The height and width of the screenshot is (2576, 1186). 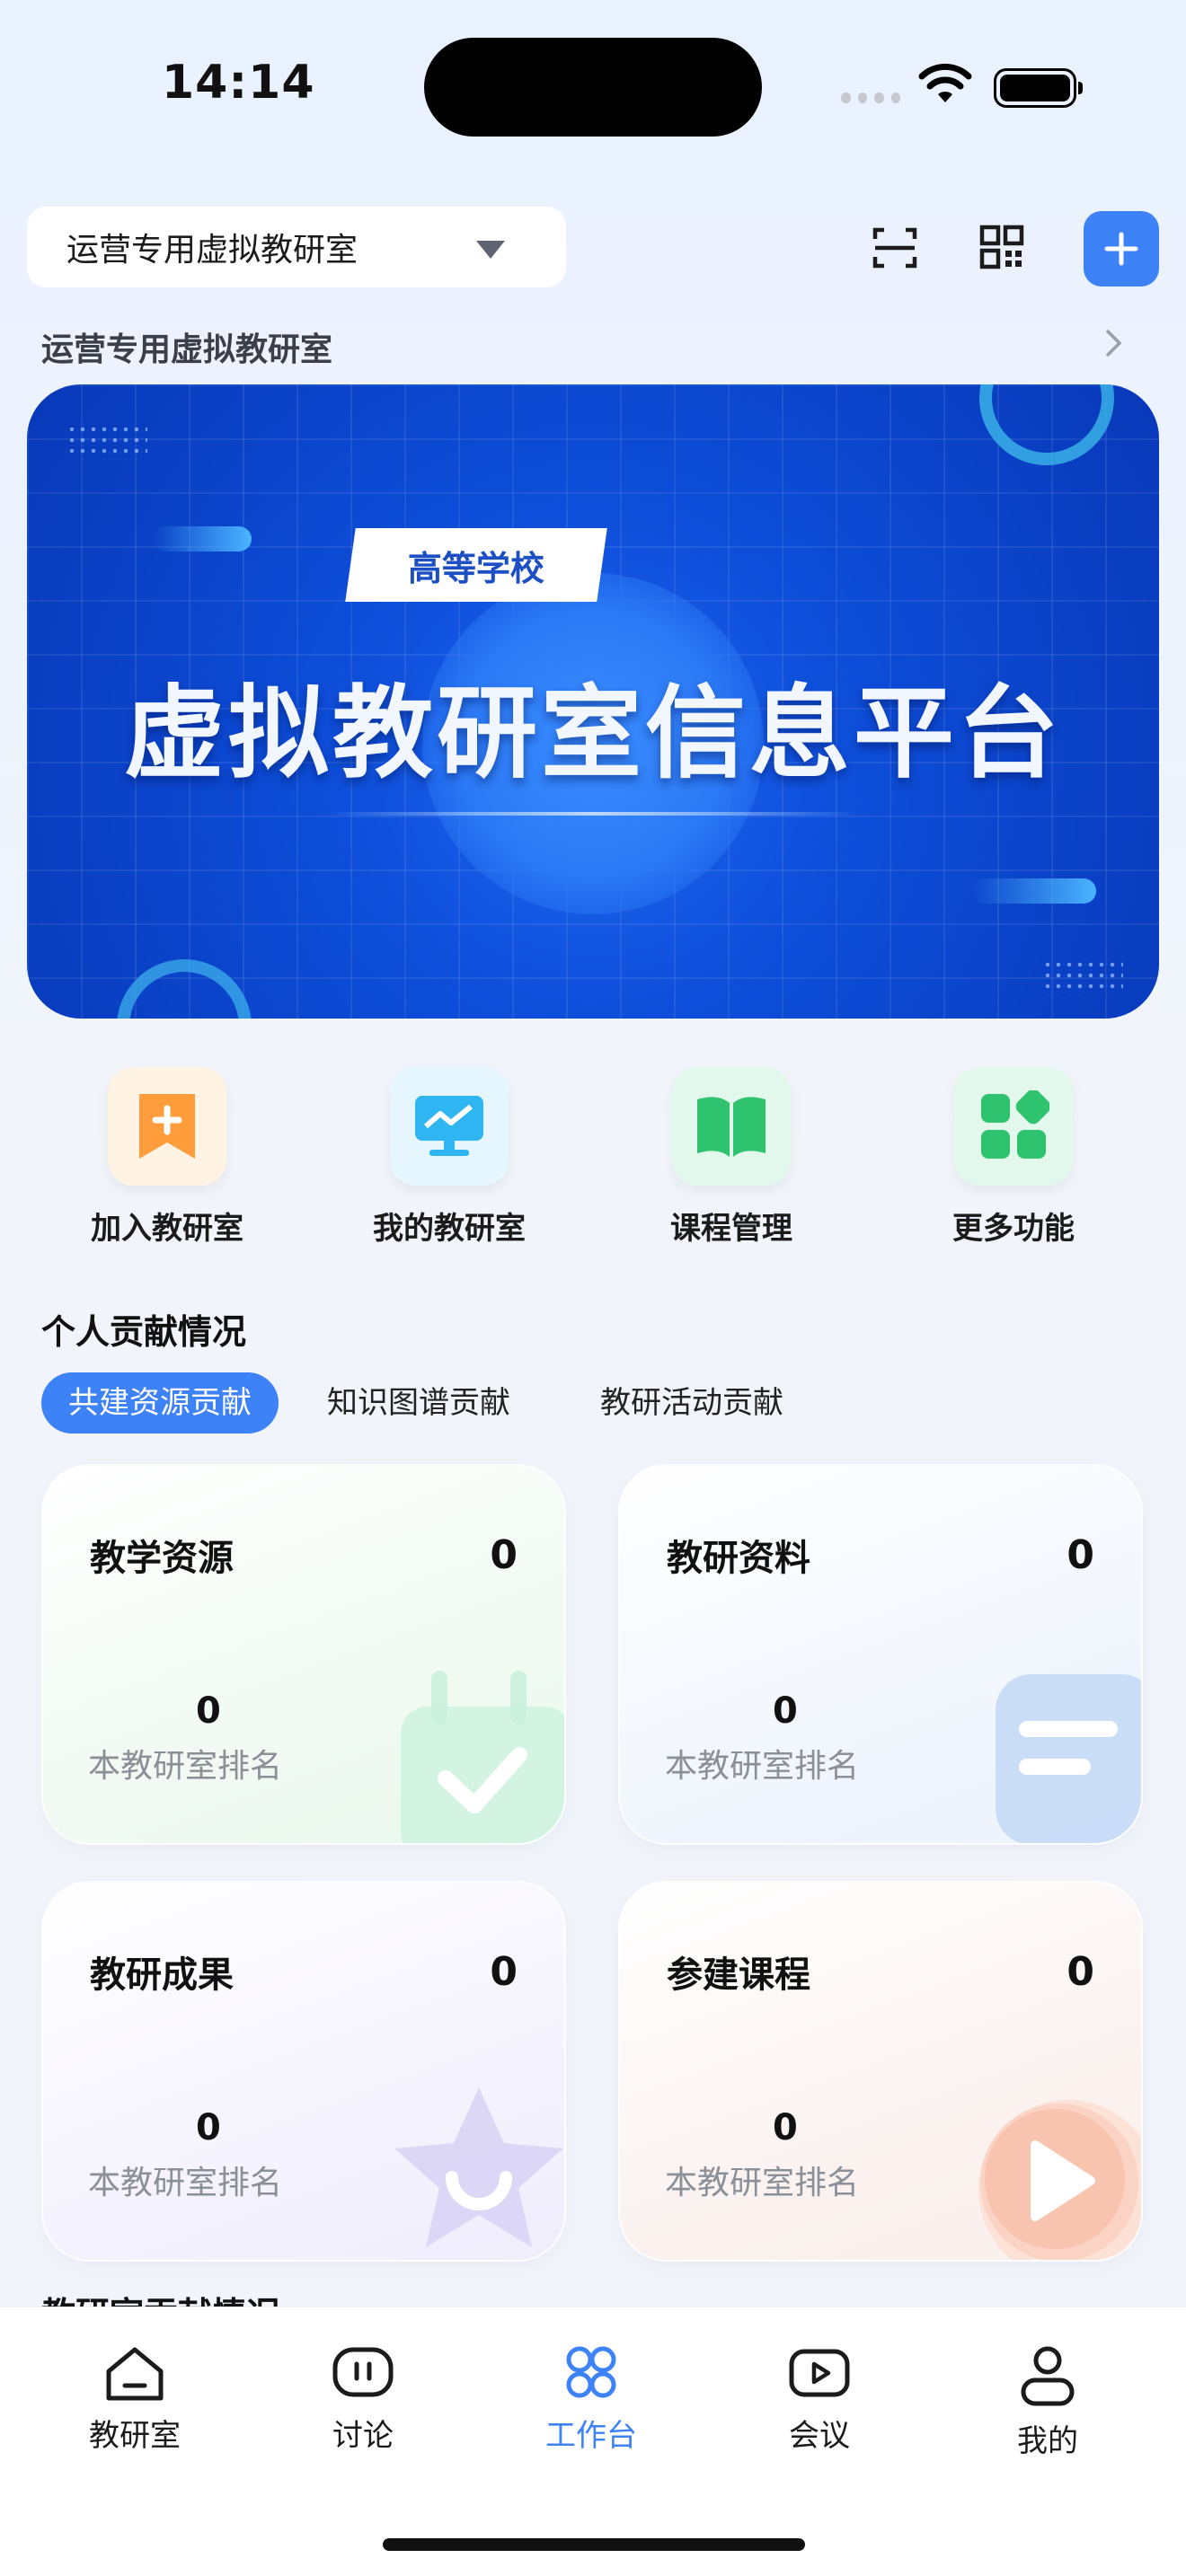 I want to click on lab-name-link: 运营专用虚拟教研室, so click(x=186, y=346).